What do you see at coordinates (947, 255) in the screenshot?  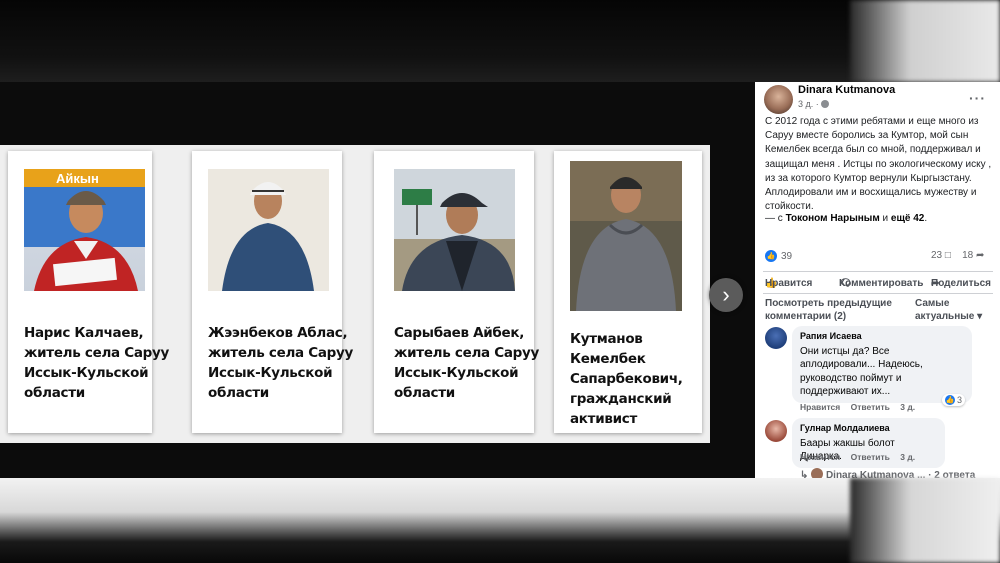 I see `comment-count-icon: □` at bounding box center [947, 255].